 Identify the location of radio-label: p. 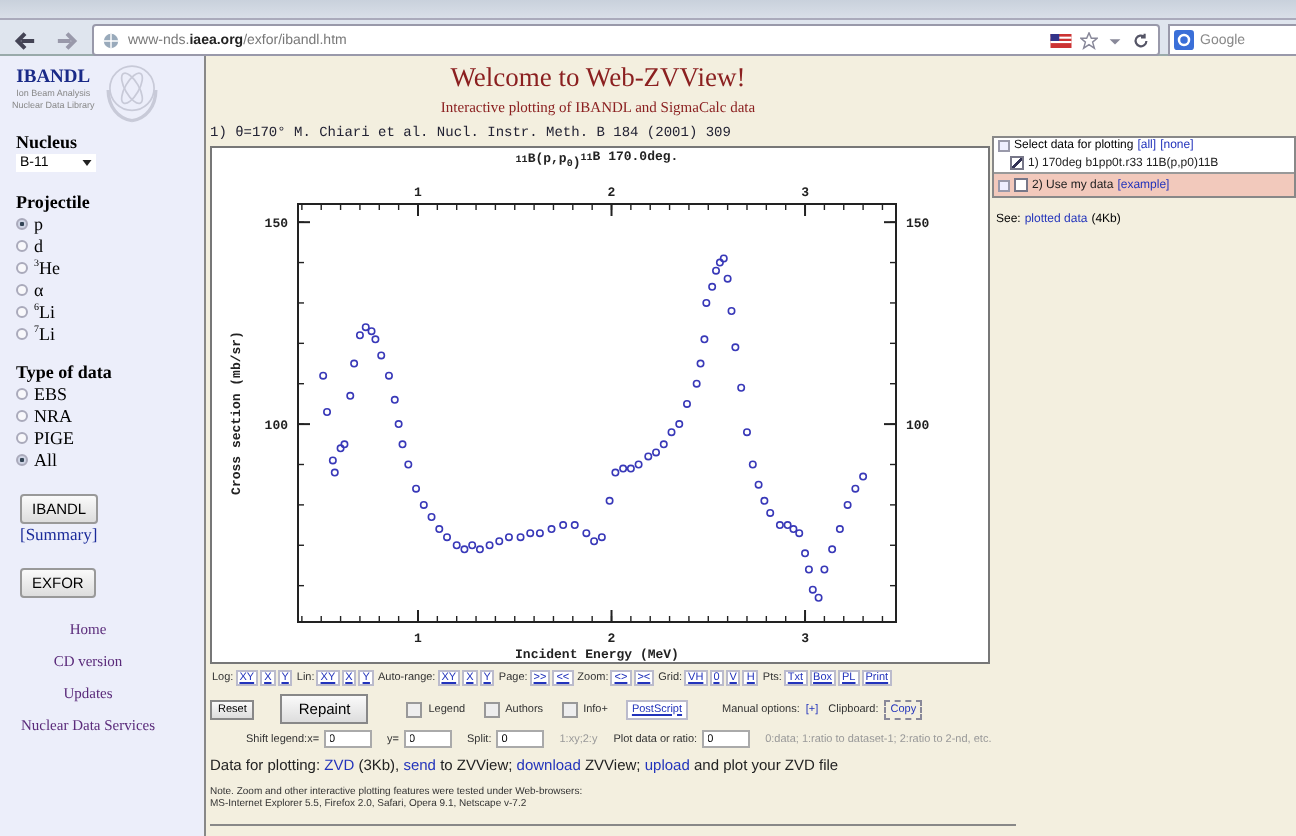
(38, 223).